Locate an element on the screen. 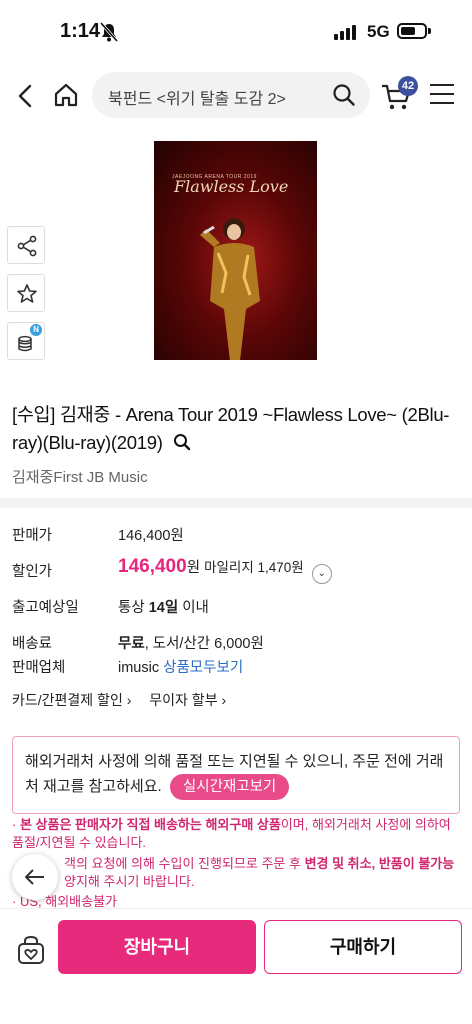  payment-links: 카드/간편결제 할인 › 무이자 할부 › is located at coordinates (126, 700).